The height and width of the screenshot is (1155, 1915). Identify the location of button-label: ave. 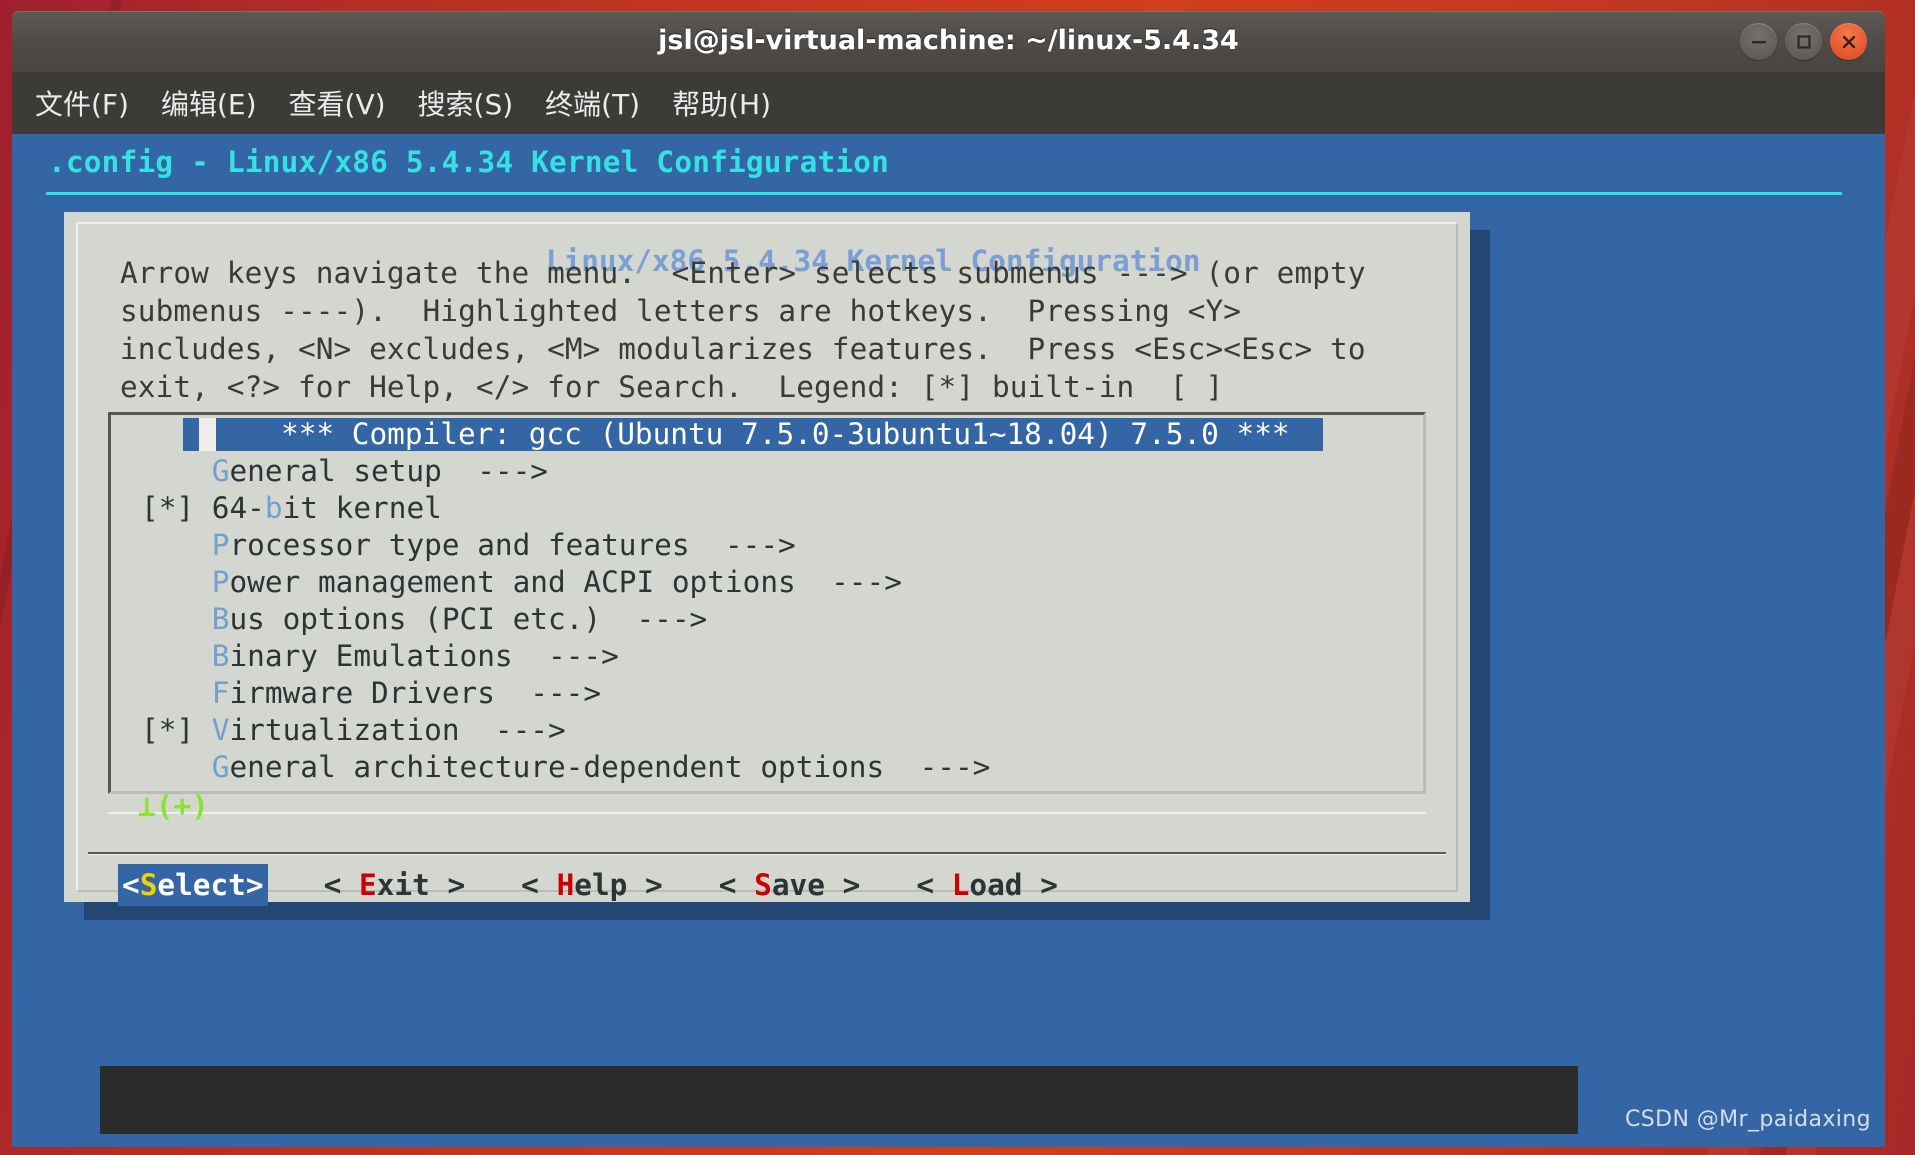
(798, 885).